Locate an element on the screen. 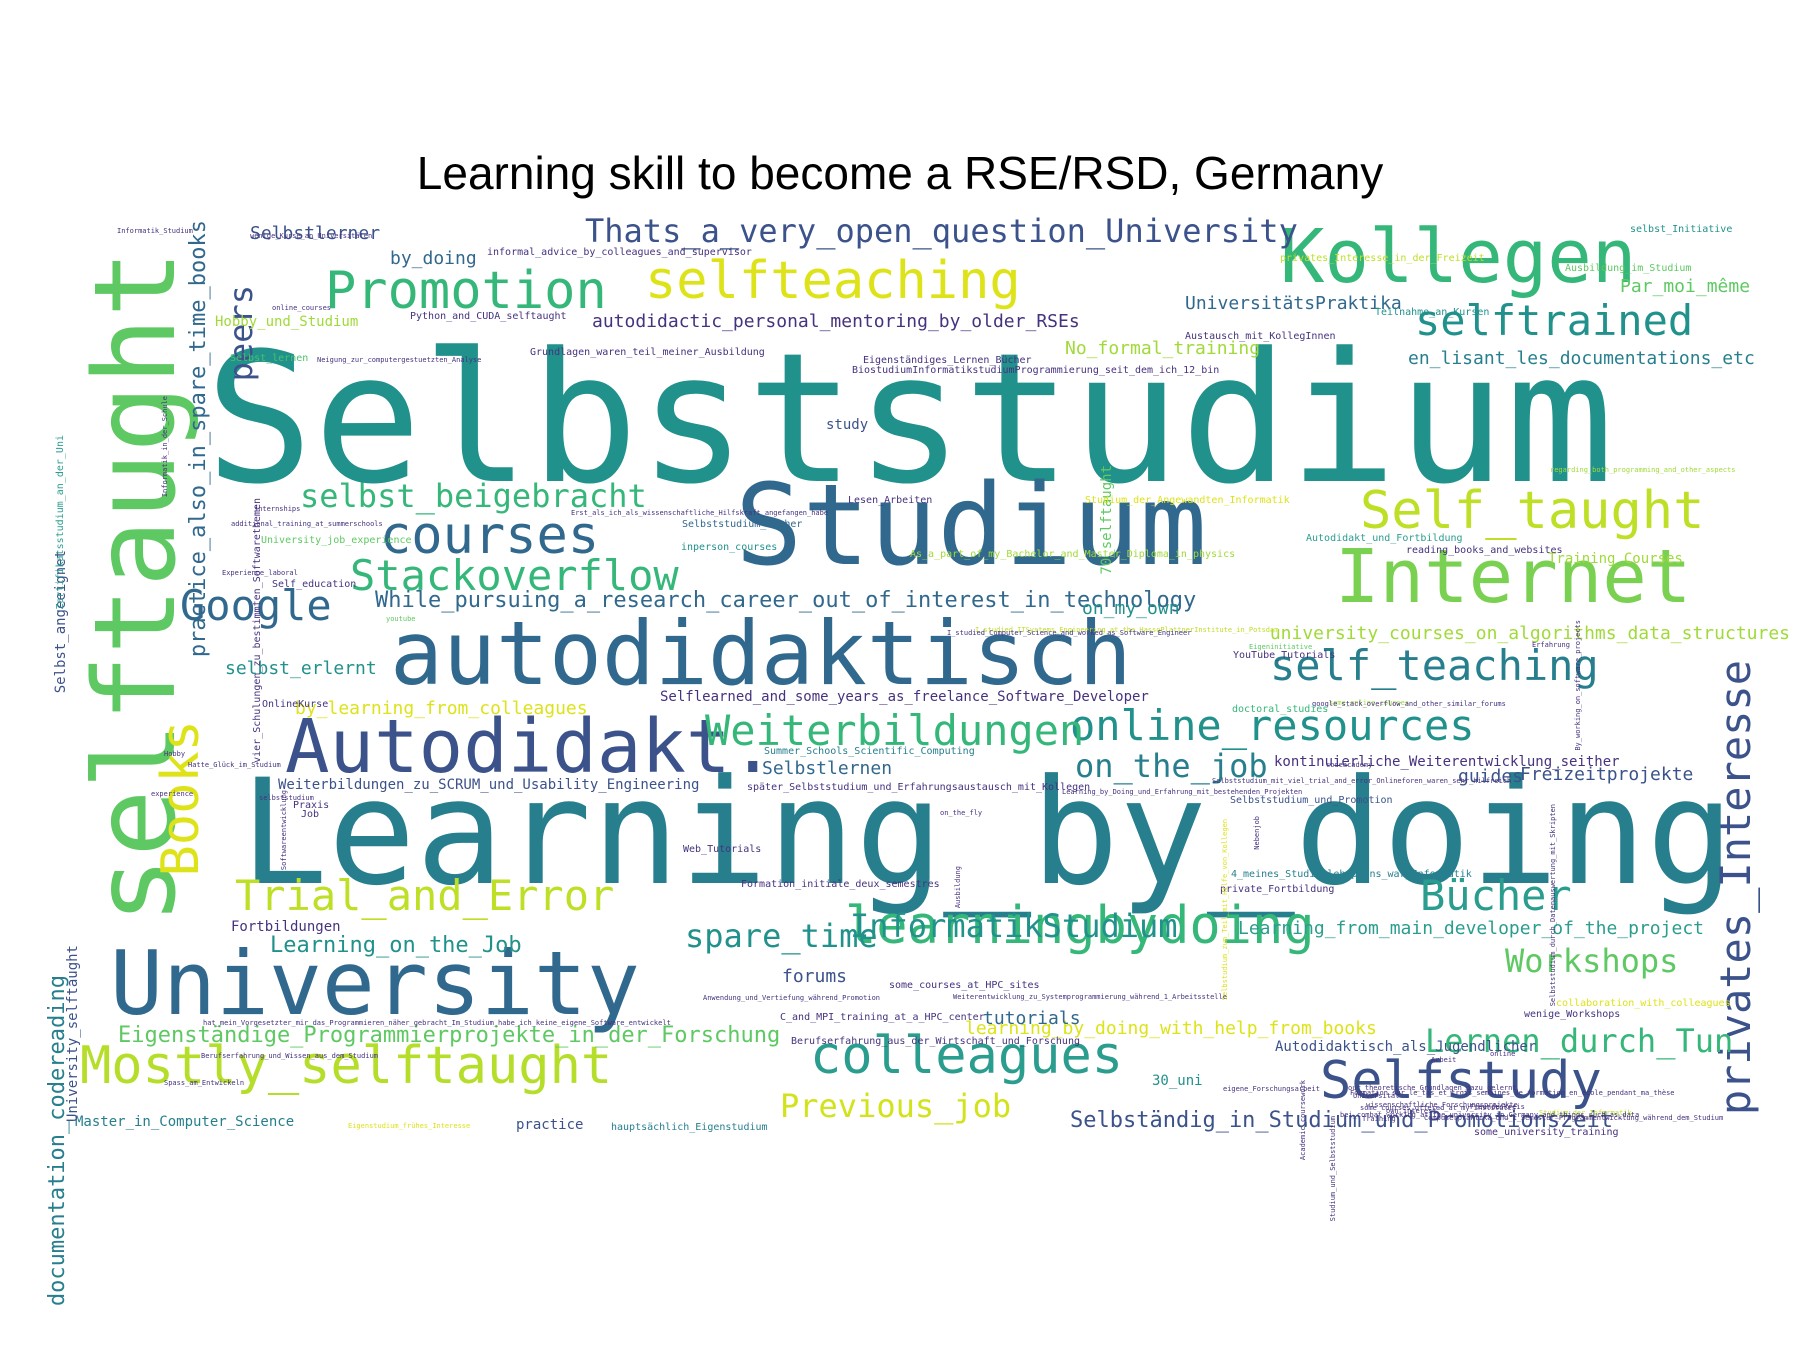 This screenshot has height=1350, width=1800. word-126: OnlineKurse is located at coordinates (295, 704).